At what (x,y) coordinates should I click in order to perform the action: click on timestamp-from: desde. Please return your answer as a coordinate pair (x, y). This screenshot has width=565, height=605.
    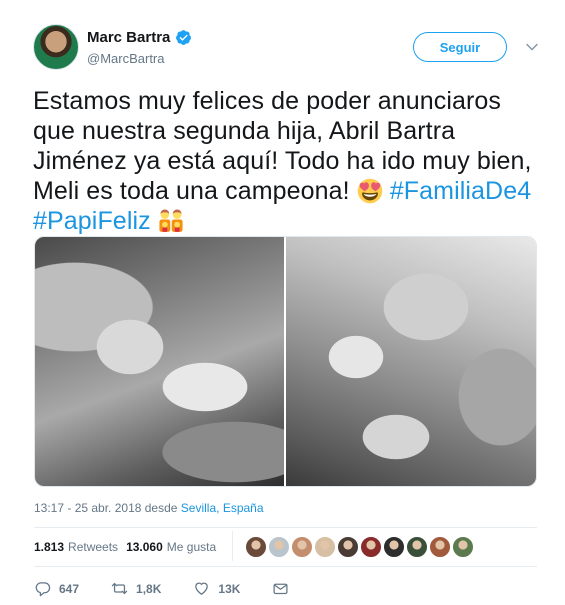
    Looking at the image, I should click on (161, 508).